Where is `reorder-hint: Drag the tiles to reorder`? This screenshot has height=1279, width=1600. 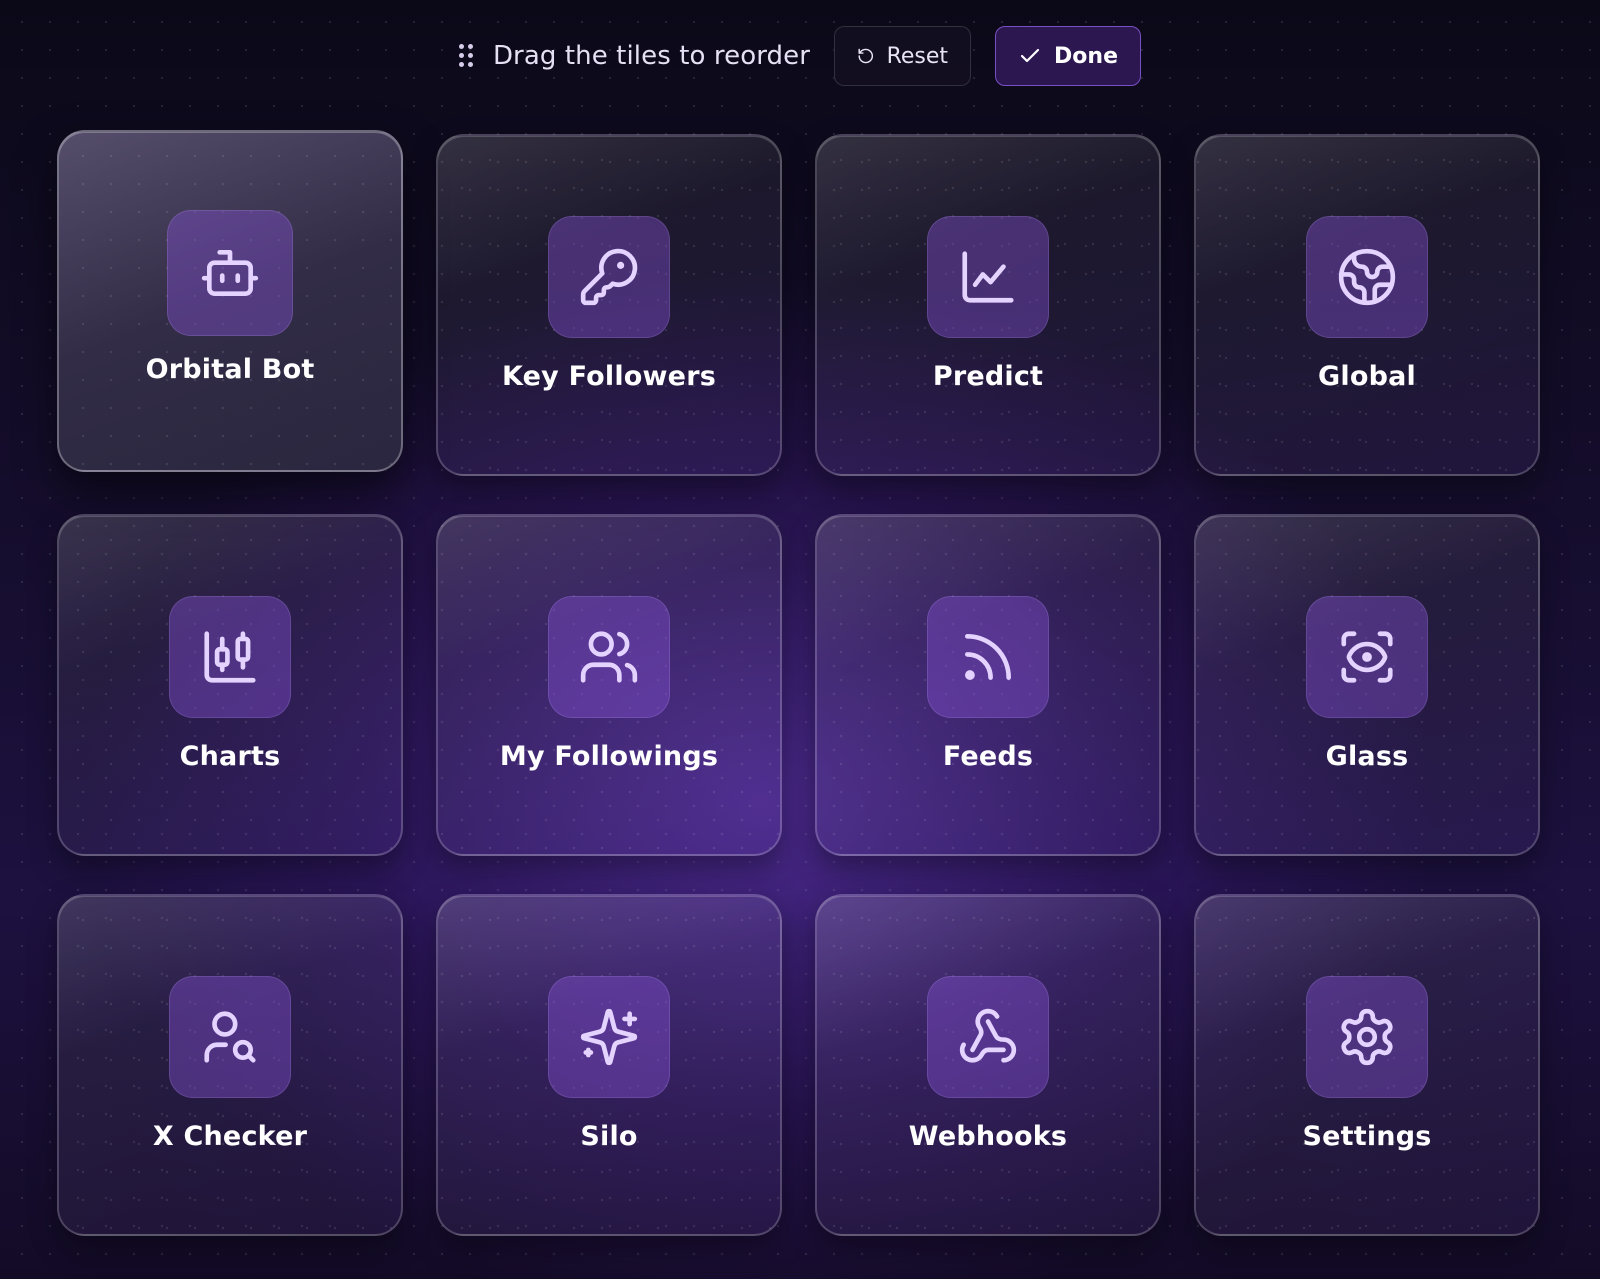
reorder-hint: Drag the tiles to reorder is located at coordinates (634, 56).